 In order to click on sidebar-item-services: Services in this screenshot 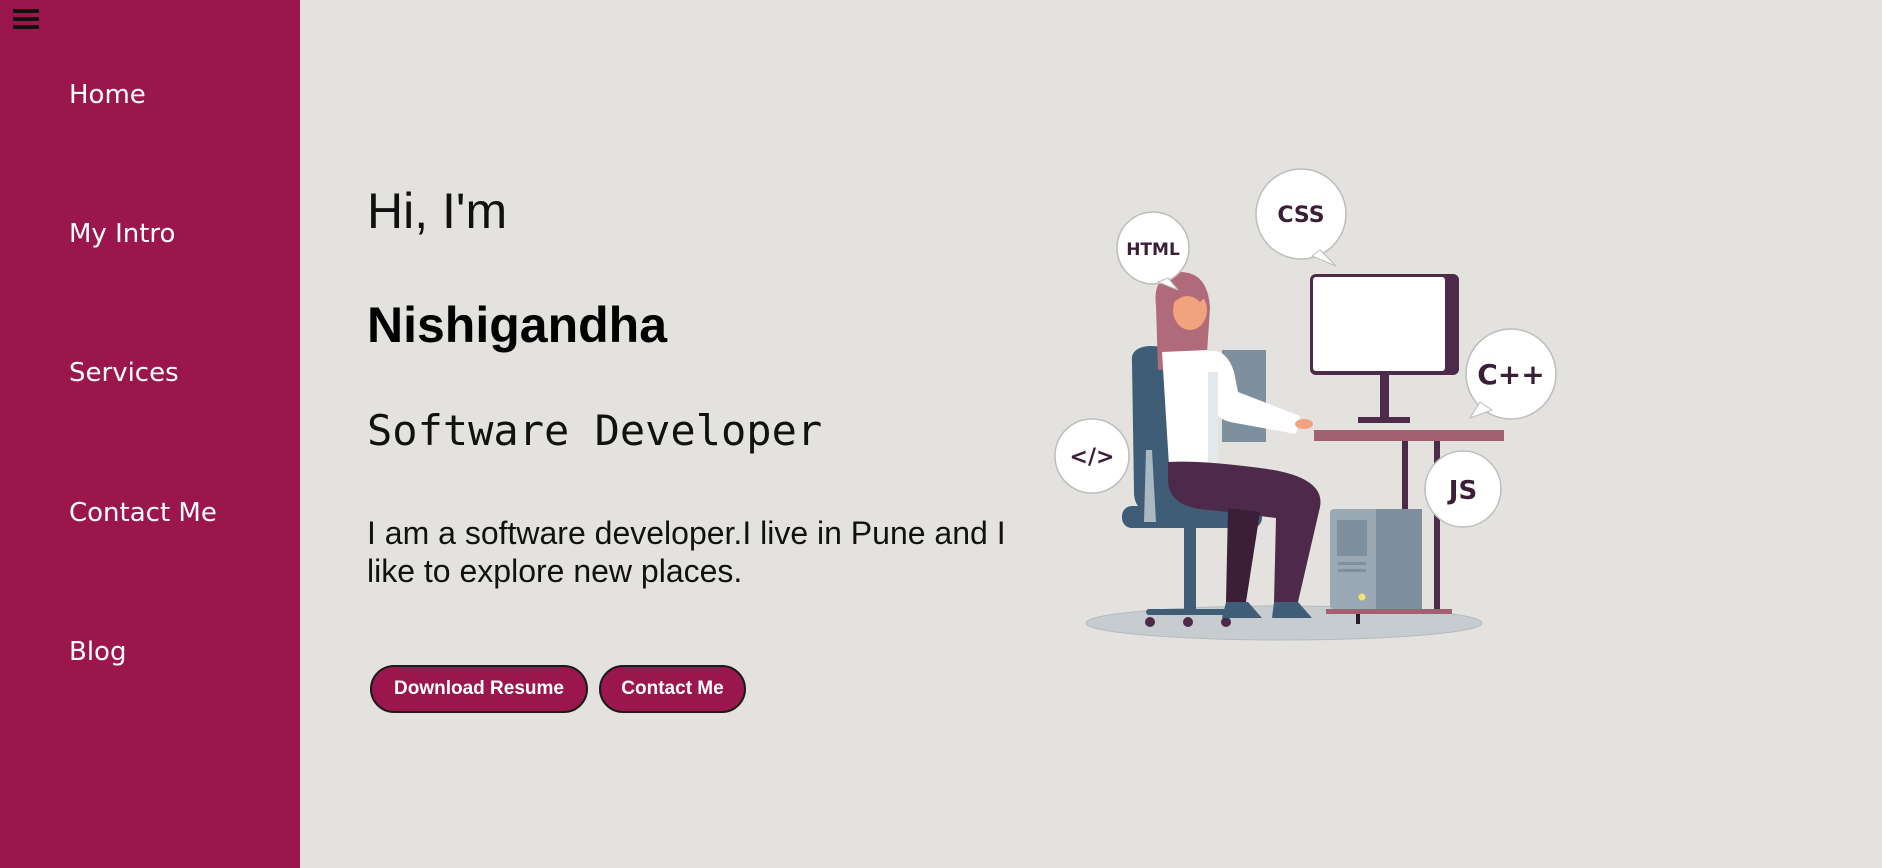, I will do `click(124, 373)`.